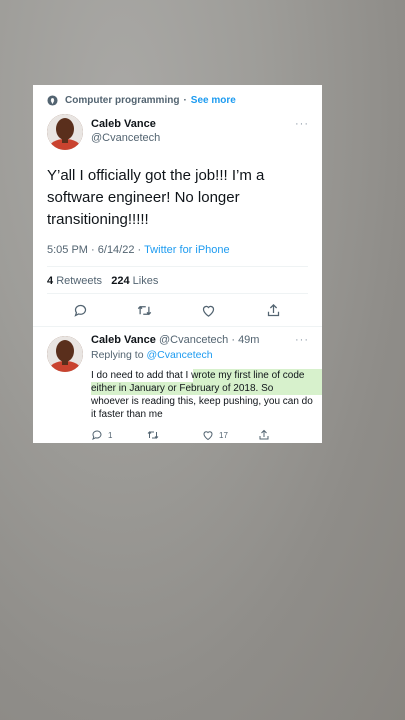 The height and width of the screenshot is (720, 405). I want to click on like-button, so click(208, 310).